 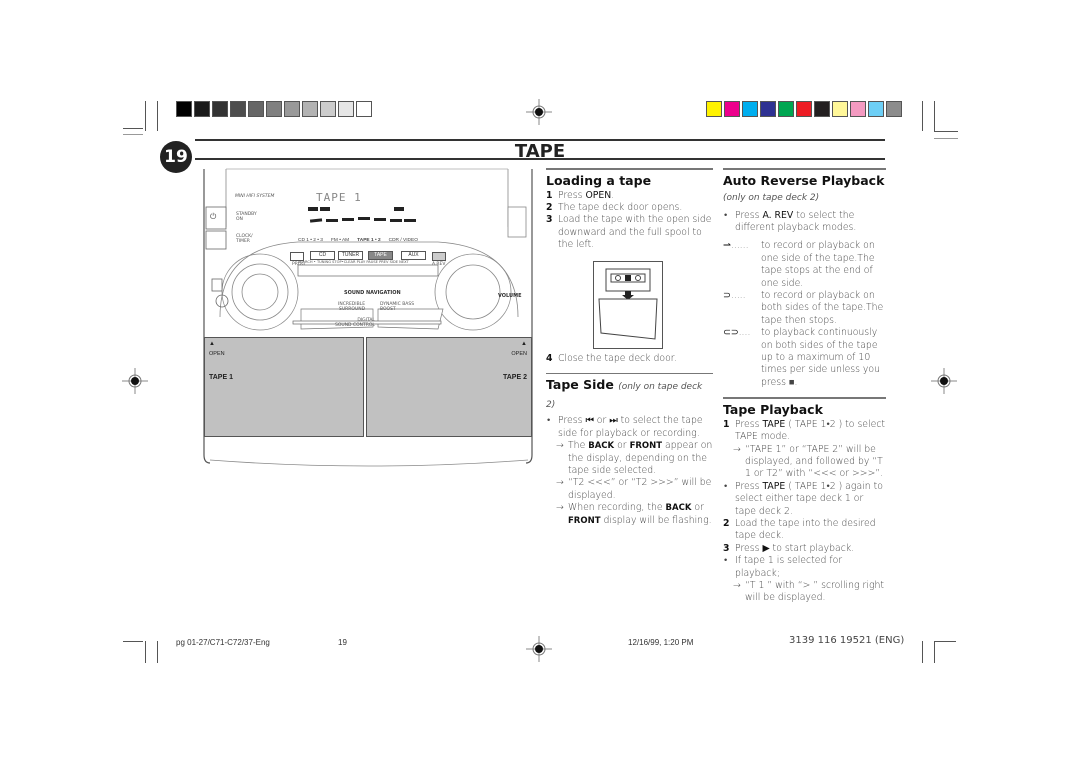 I want to click on step-text: Close the tape deck door., so click(x=617, y=358).